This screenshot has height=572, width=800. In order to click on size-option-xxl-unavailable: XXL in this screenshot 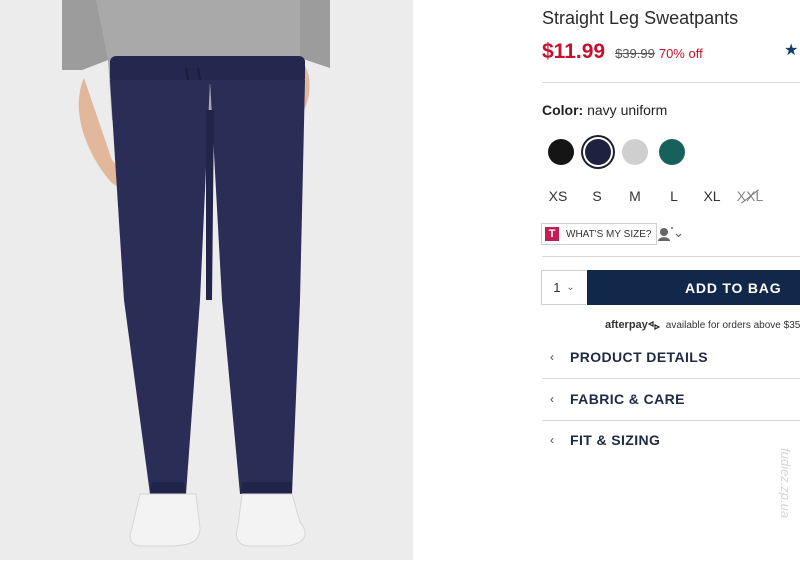, I will do `click(750, 196)`.